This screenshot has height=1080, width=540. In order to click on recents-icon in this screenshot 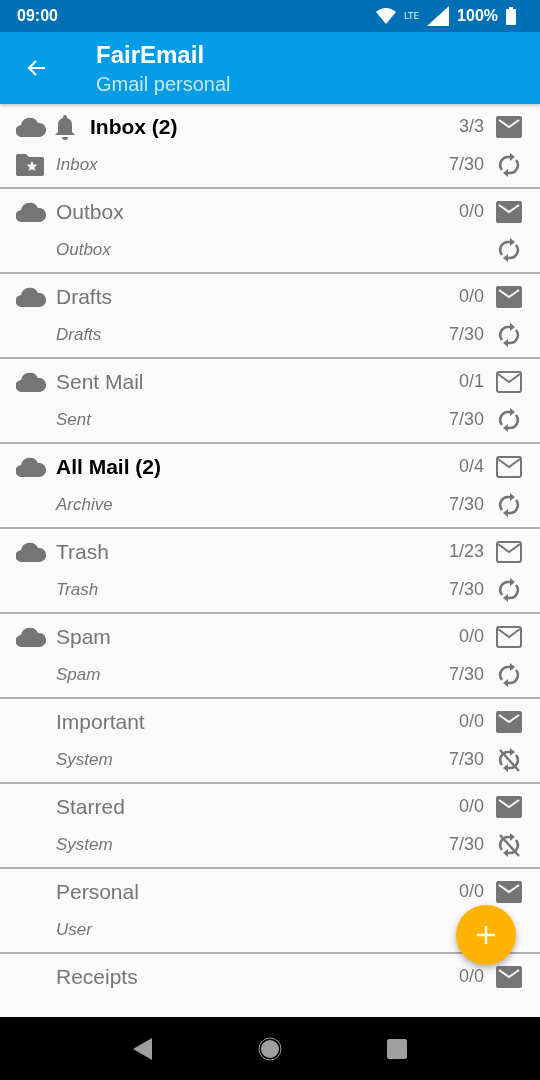, I will do `click(397, 1048)`.